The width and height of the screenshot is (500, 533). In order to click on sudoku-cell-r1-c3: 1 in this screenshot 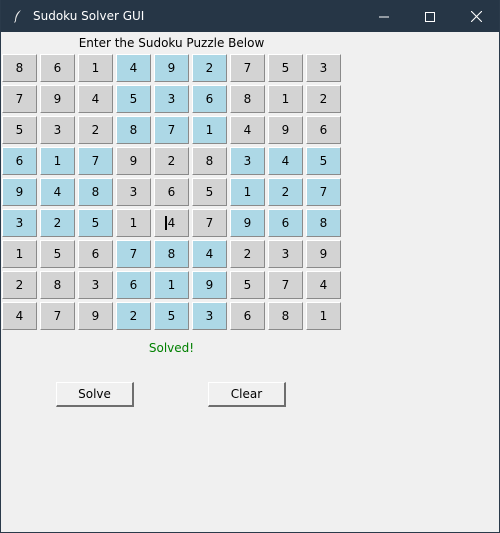, I will do `click(95, 68)`.